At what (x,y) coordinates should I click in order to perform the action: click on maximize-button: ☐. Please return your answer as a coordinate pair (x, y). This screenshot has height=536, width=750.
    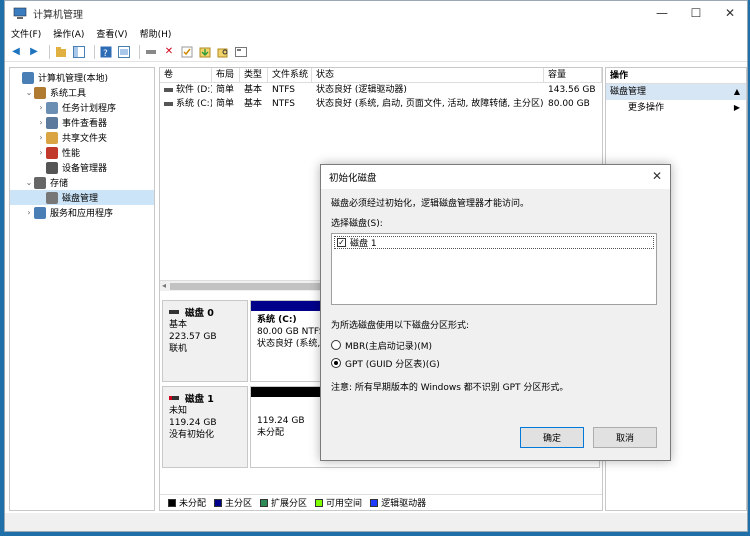
    Looking at the image, I should click on (696, 13).